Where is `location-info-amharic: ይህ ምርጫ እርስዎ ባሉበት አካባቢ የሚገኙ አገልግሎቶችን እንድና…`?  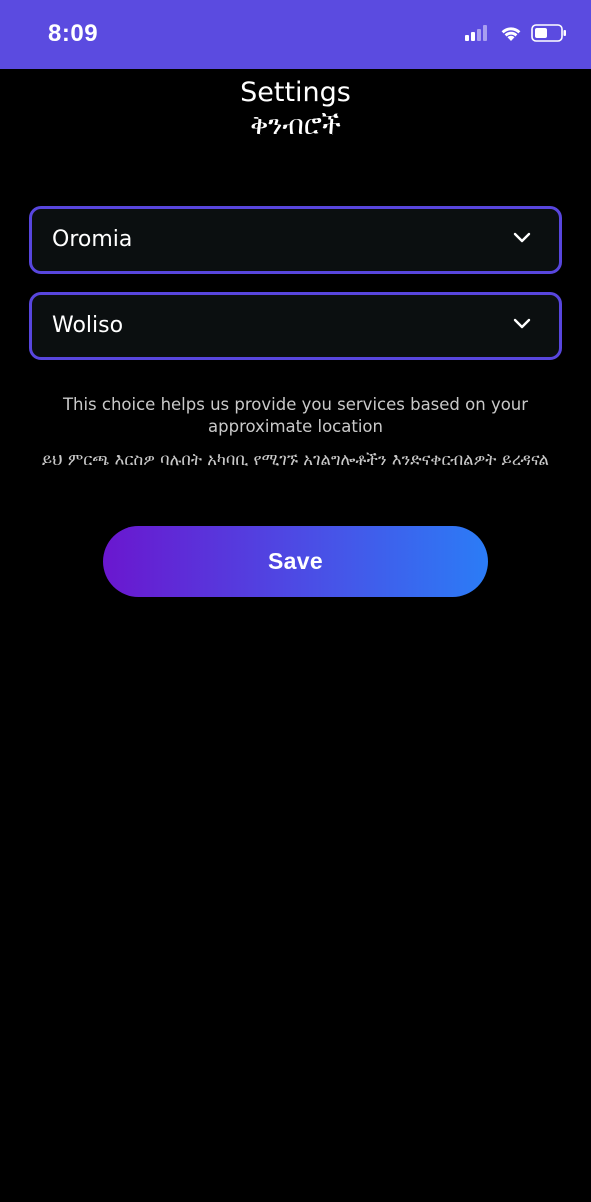
location-info-amharic: ይህ ምርጫ እርስዎ ባሉበት አካባቢ የሚገኙ አገልግሎቶችን እንድና… is located at coordinates (295, 459).